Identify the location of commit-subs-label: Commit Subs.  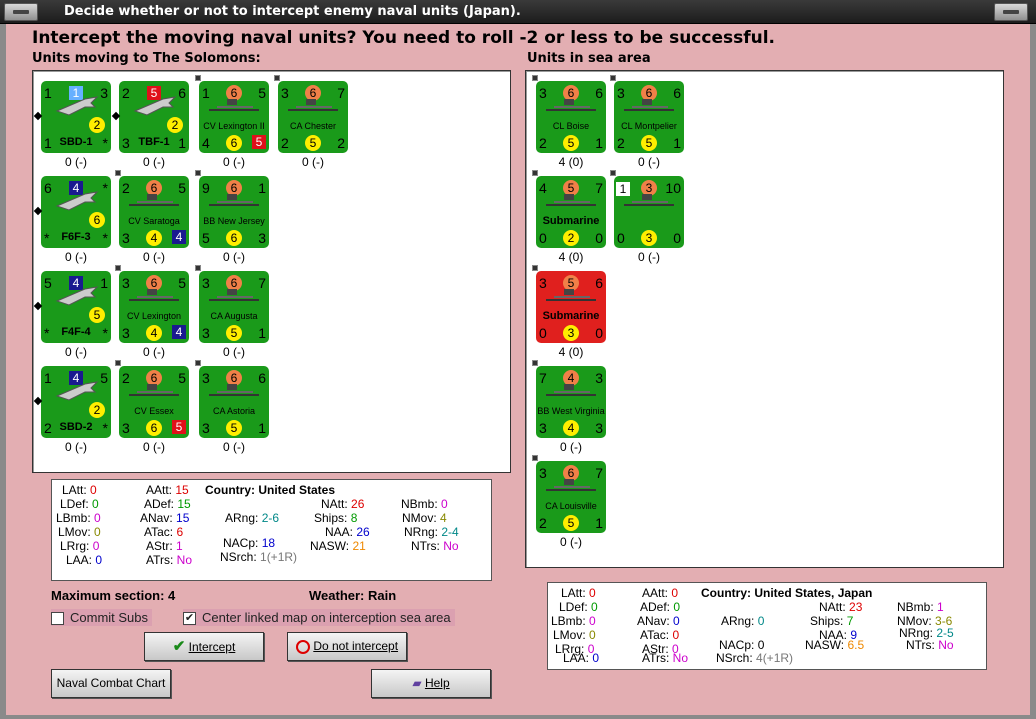
(109, 617).